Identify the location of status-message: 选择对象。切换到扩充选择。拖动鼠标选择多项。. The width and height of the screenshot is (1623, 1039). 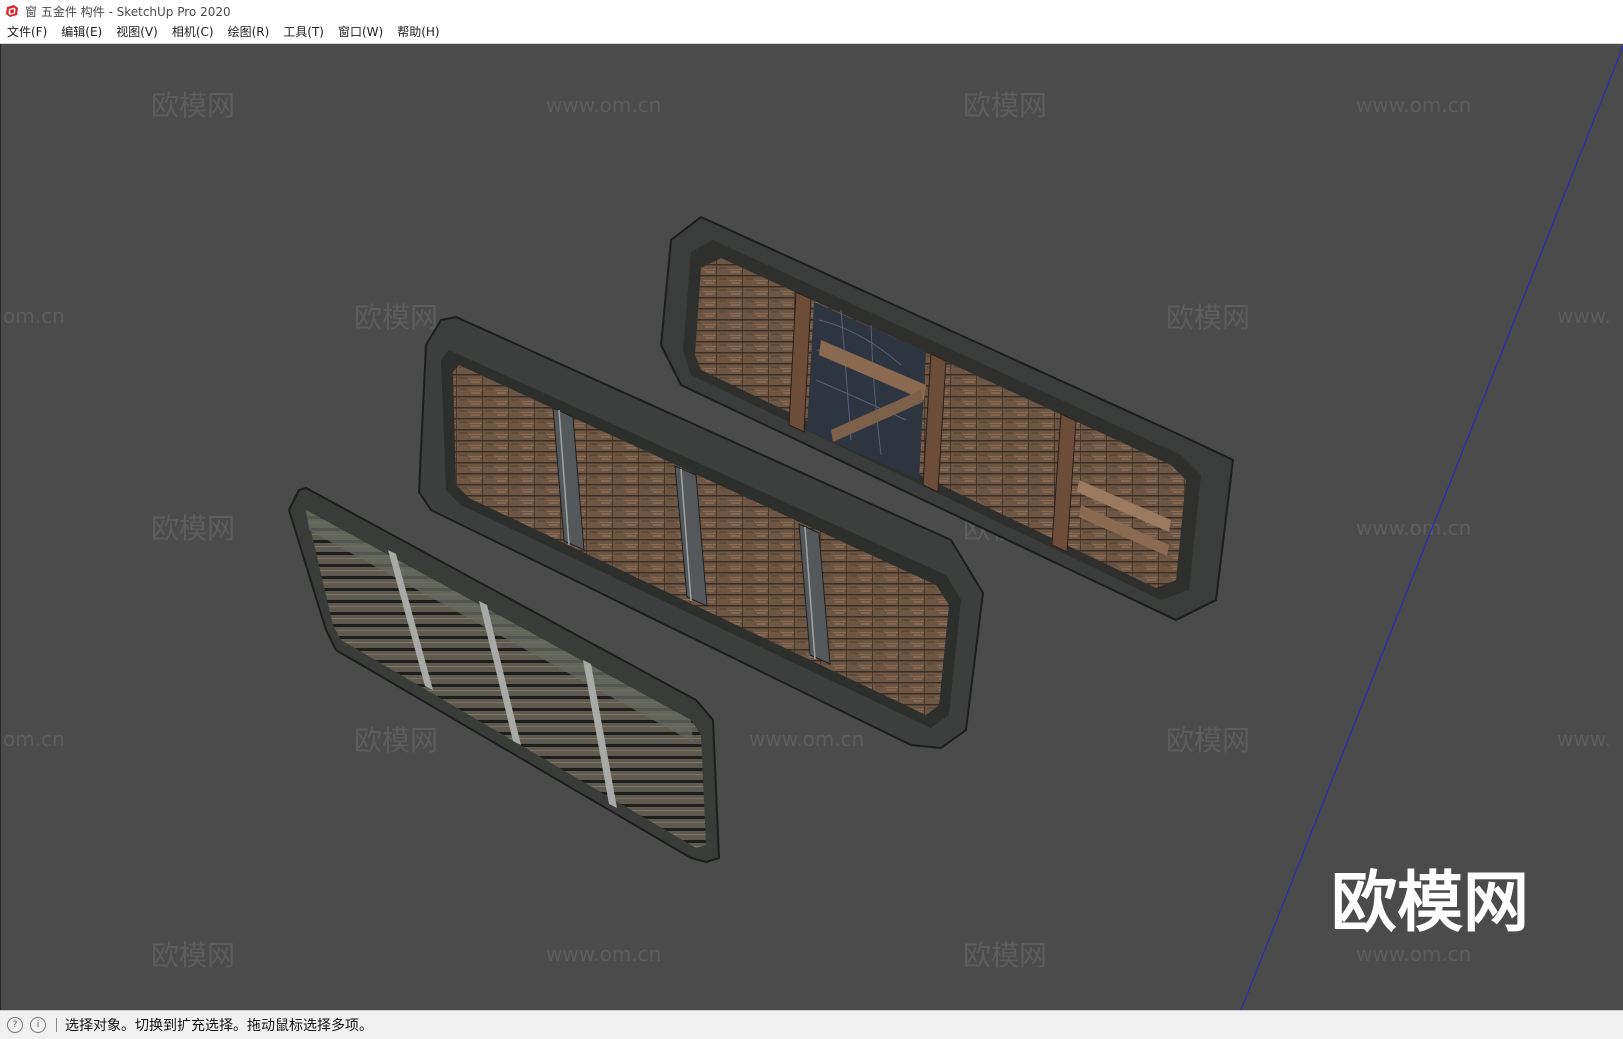
(219, 1026).